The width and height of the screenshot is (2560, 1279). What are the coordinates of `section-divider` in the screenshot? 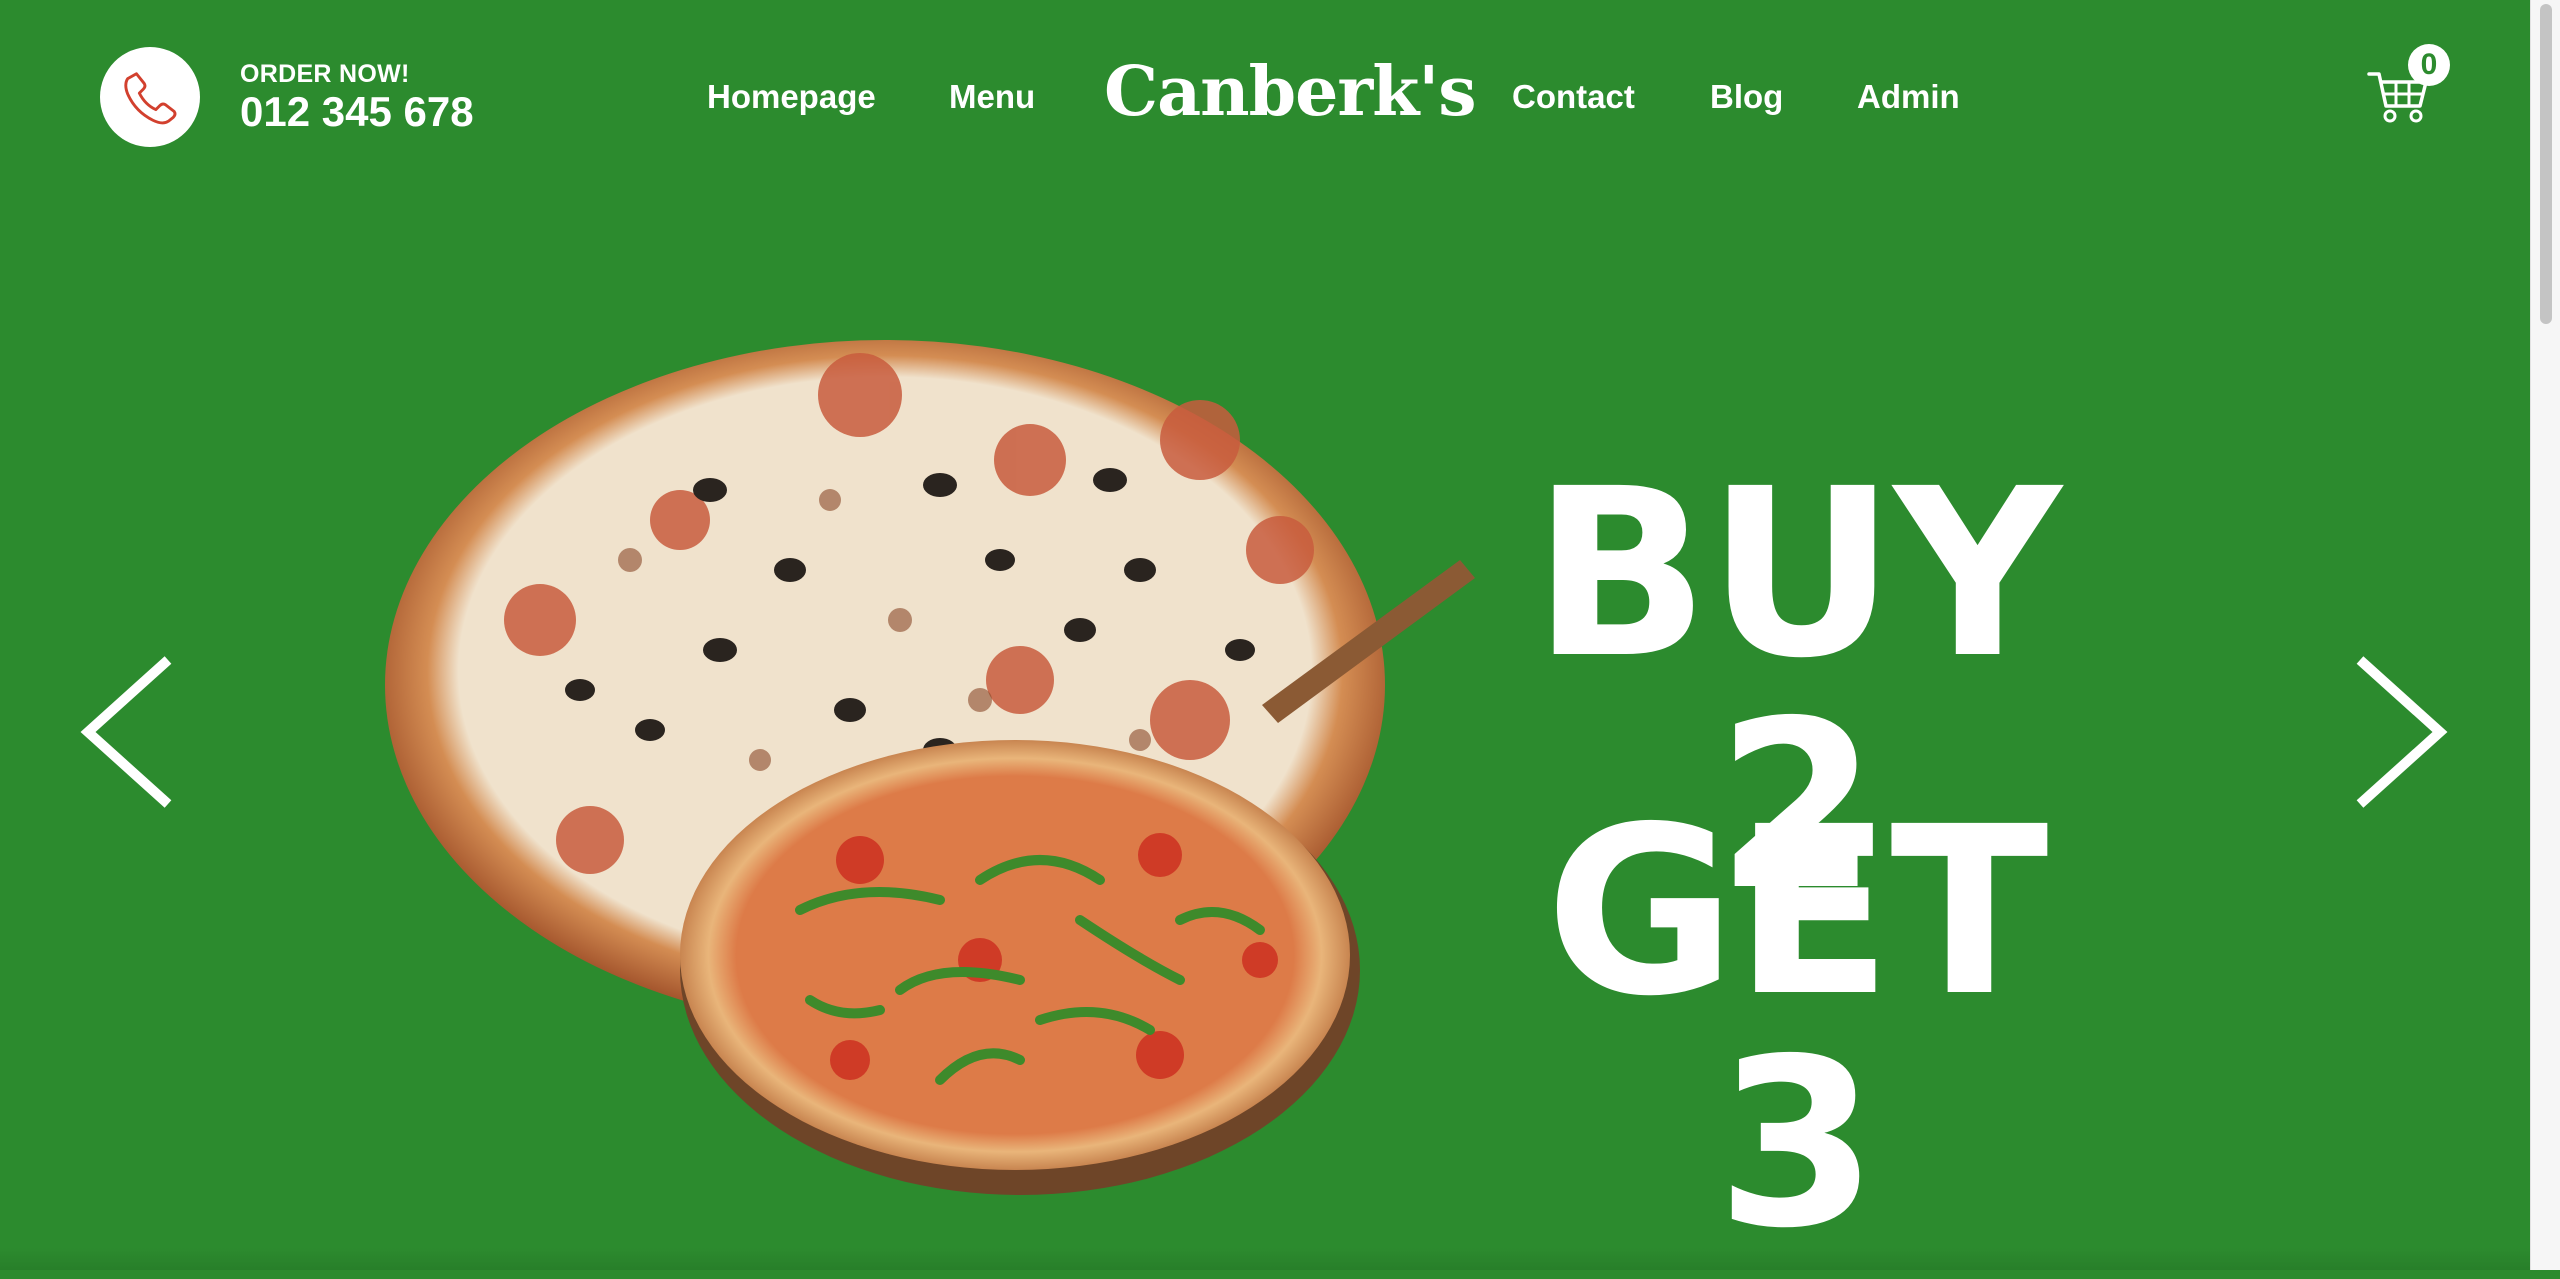 It's located at (1265, 1259).